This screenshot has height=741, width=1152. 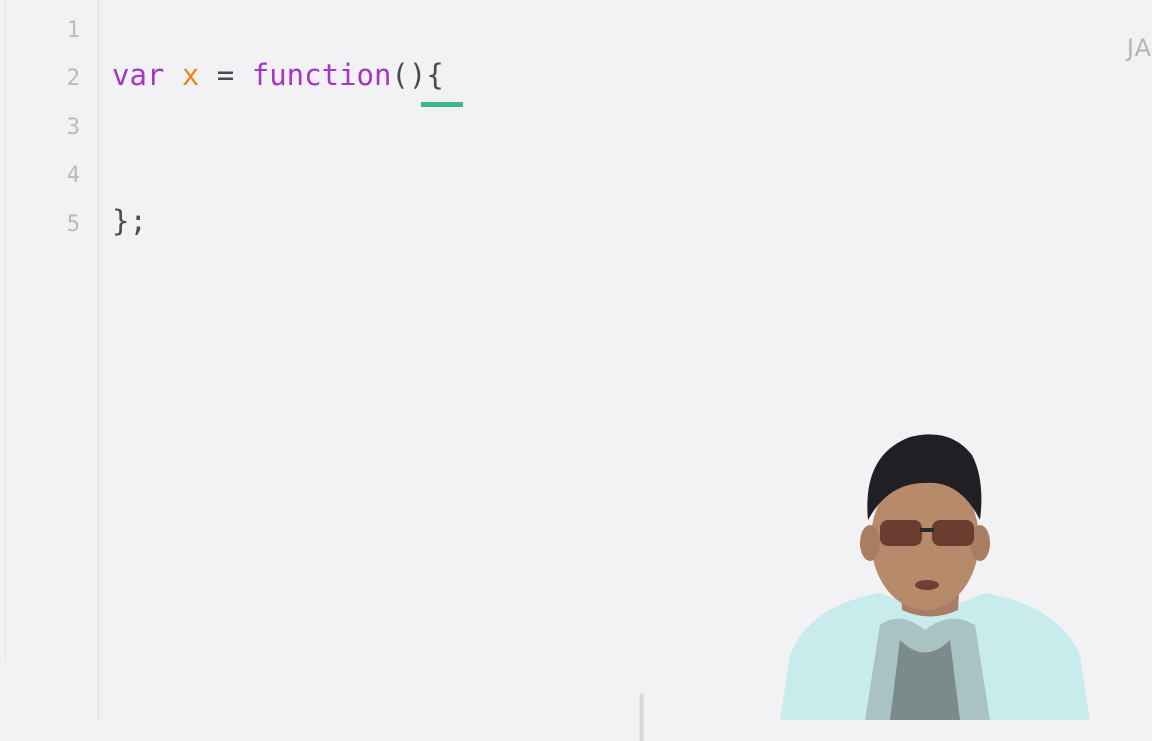 I want to click on keyword-var: var, so click(x=138, y=75).